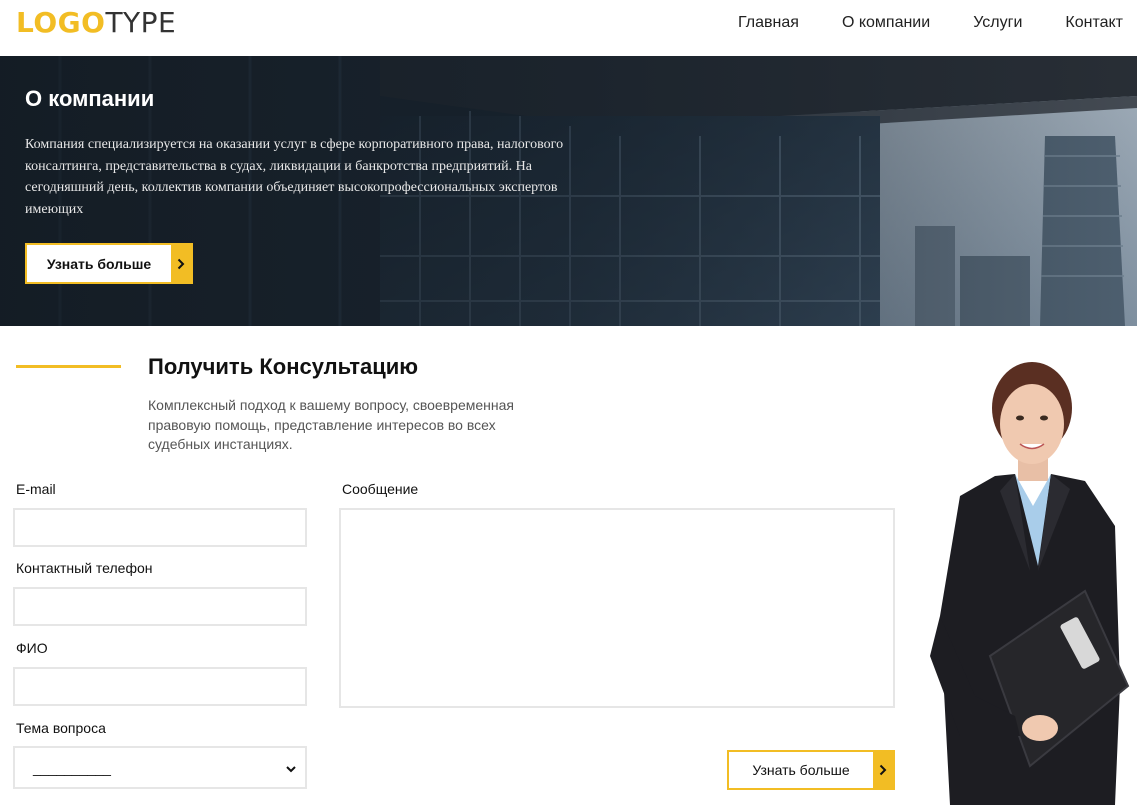 This screenshot has width=1137, height=805. Describe the element at coordinates (380, 489) in the screenshot. I see `message-label: Сообщение` at that location.